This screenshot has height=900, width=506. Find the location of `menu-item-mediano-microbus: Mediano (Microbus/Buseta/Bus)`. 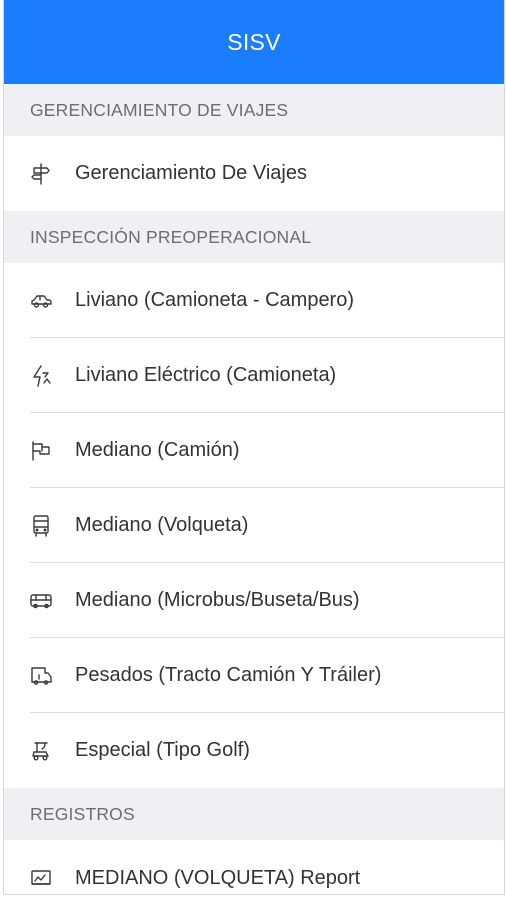

menu-item-mediano-microbus: Mediano (Microbus/Buseta/Bus) is located at coordinates (254, 600).